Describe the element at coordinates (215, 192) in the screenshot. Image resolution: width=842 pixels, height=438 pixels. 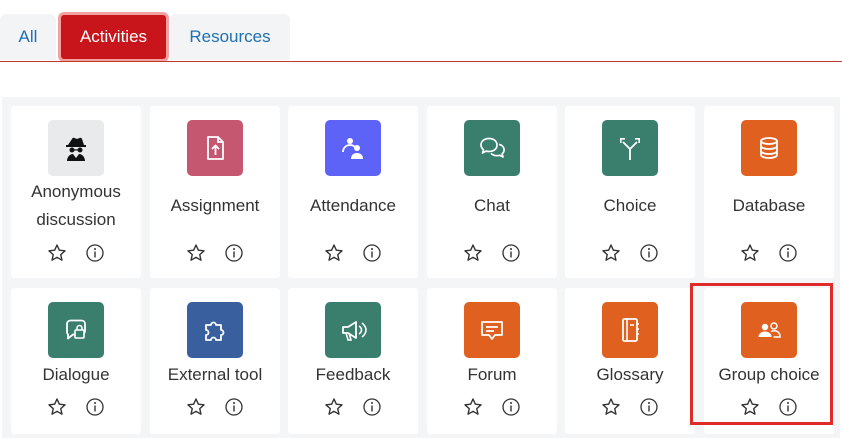
I see `activity-card-assignment: Assignment` at that location.